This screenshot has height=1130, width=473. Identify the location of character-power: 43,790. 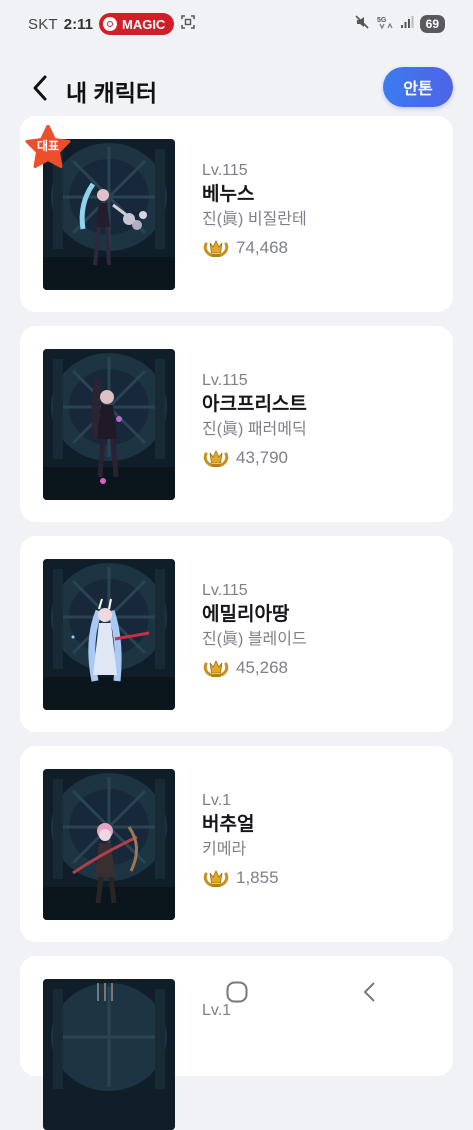
(254, 458).